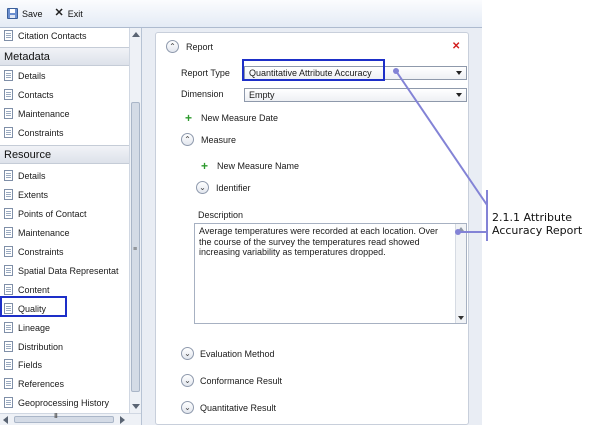  Describe the element at coordinates (64, 132) in the screenshot. I see `sidebar-item-constraints: Constraints` at that location.